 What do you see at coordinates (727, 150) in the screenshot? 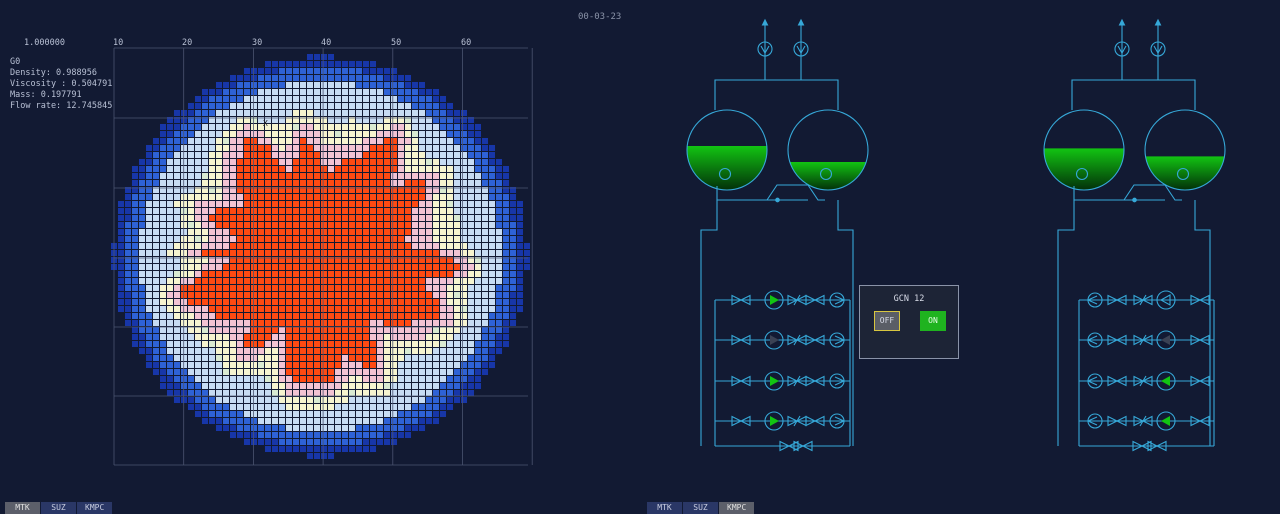
I see `separator-drum` at bounding box center [727, 150].